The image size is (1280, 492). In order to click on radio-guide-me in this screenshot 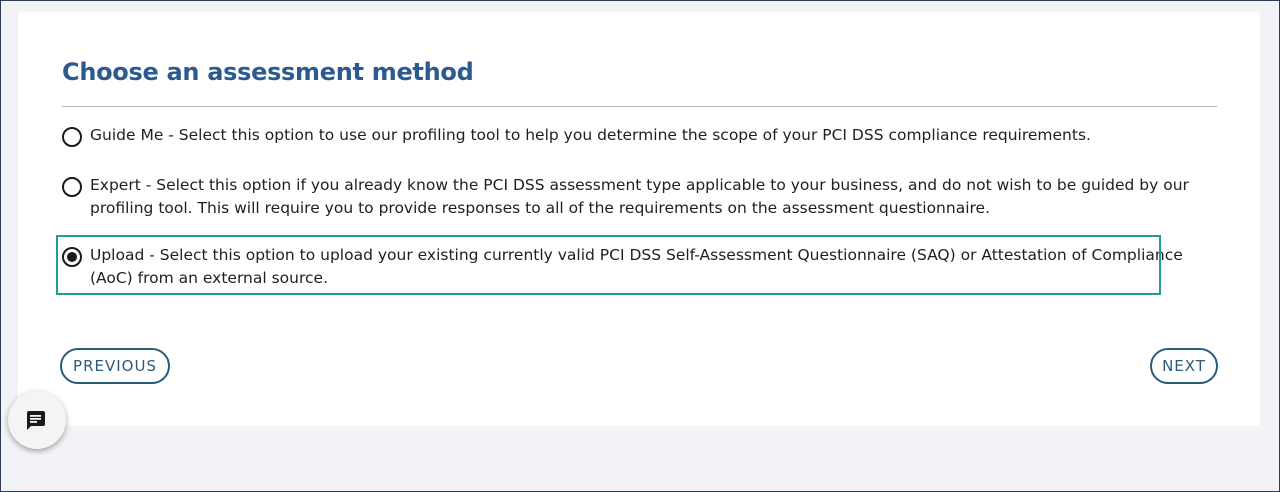, I will do `click(72, 137)`.